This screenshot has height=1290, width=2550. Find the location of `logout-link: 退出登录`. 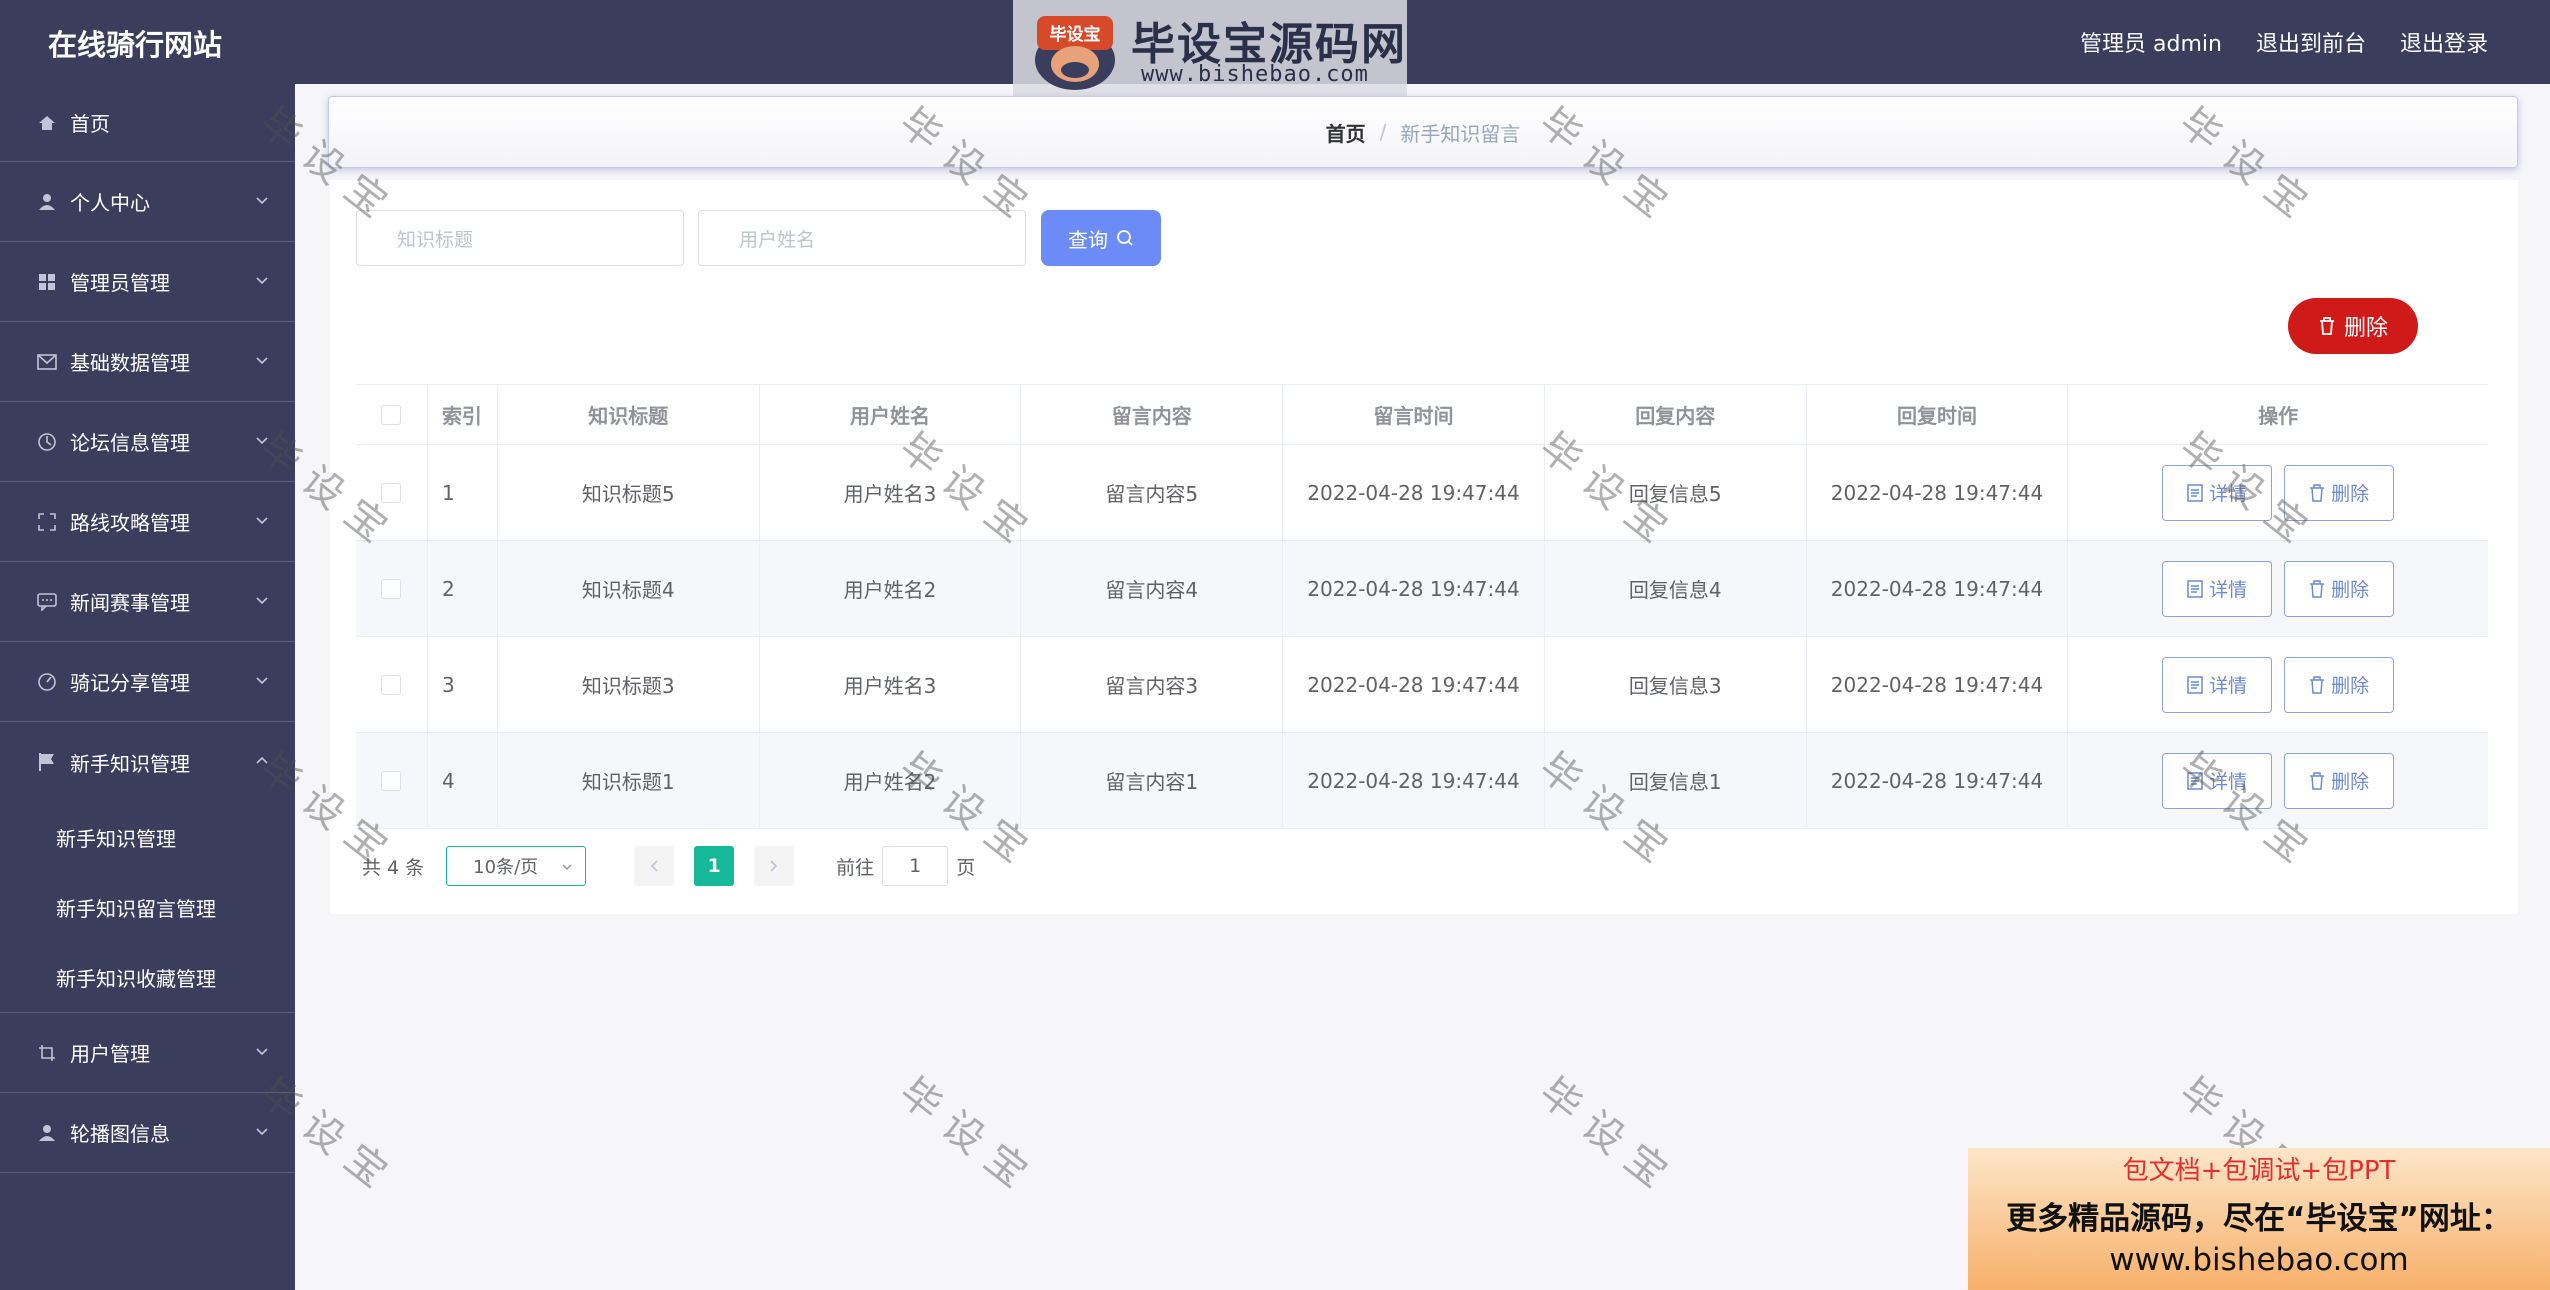

logout-link: 退出登录 is located at coordinates (2444, 42).